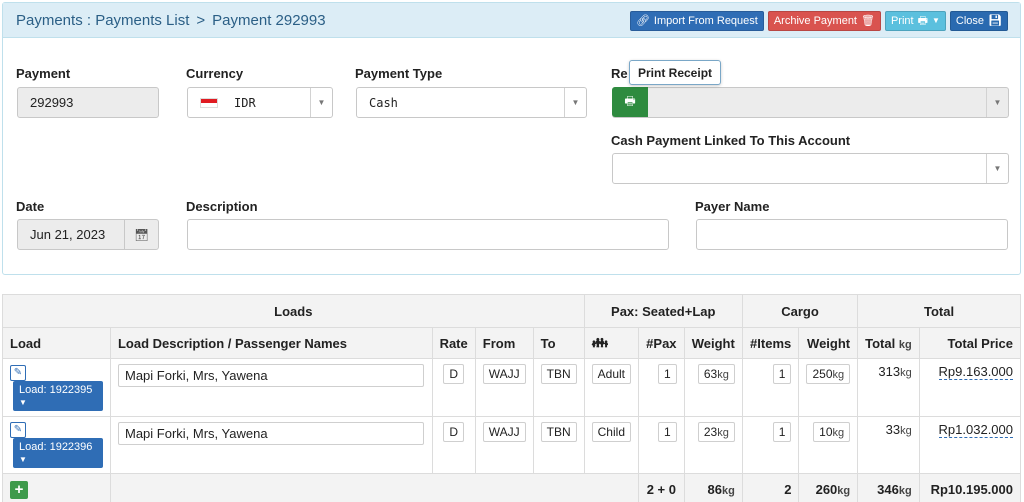 The image size is (1024, 502). Describe the element at coordinates (611, 445) in the screenshot. I see `pax-type-cell: Child` at that location.